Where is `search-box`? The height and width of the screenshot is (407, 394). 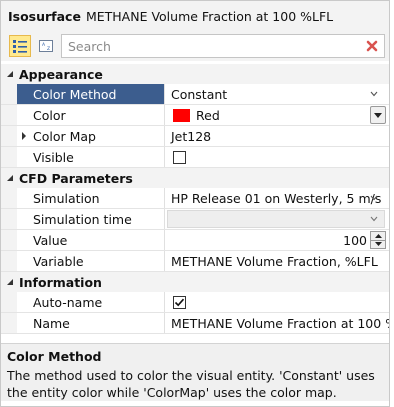 search-box is located at coordinates (223, 46).